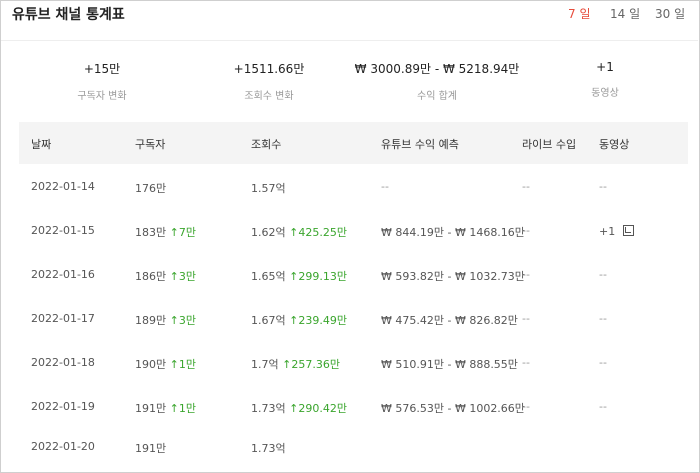 The image size is (700, 473). What do you see at coordinates (63, 186) in the screenshot?
I see `date-cell: 2022-01-14` at bounding box center [63, 186].